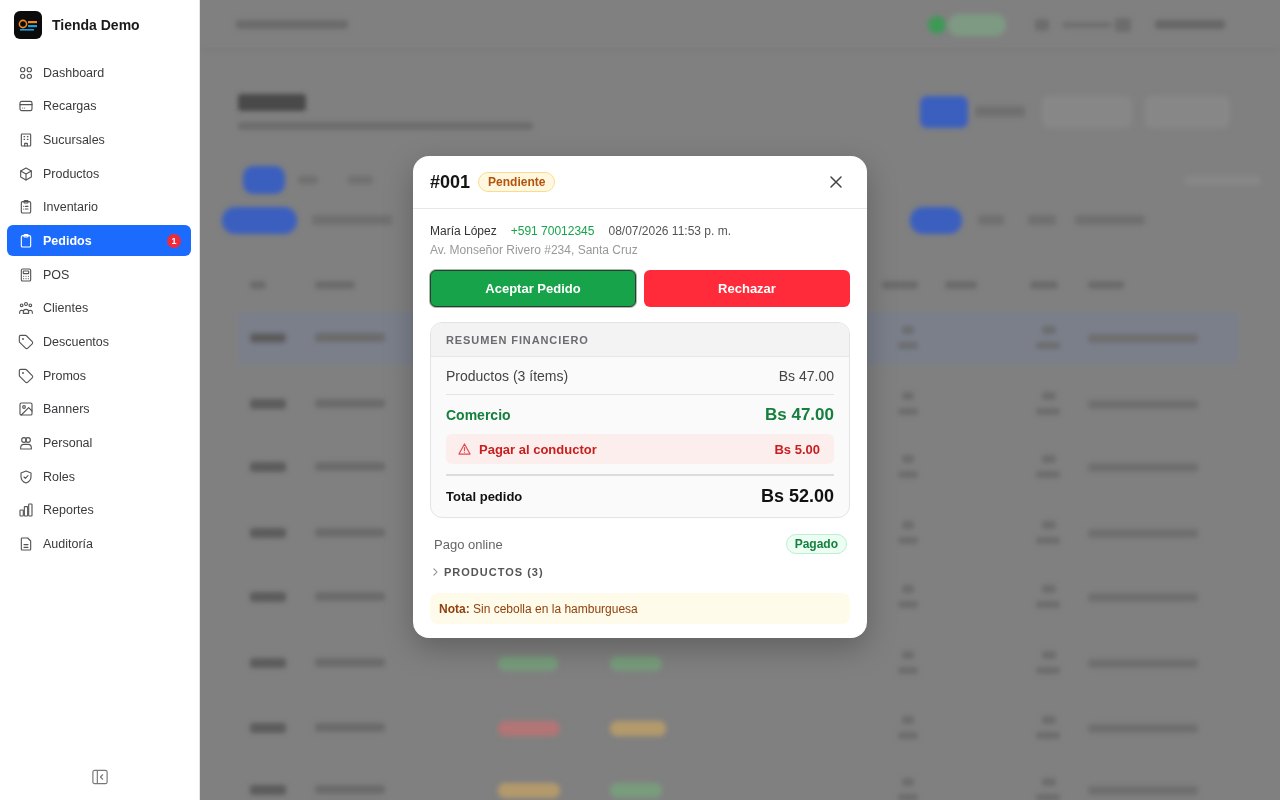 This screenshot has height=800, width=1280. I want to click on circles-grid-icon, so click(26, 72).